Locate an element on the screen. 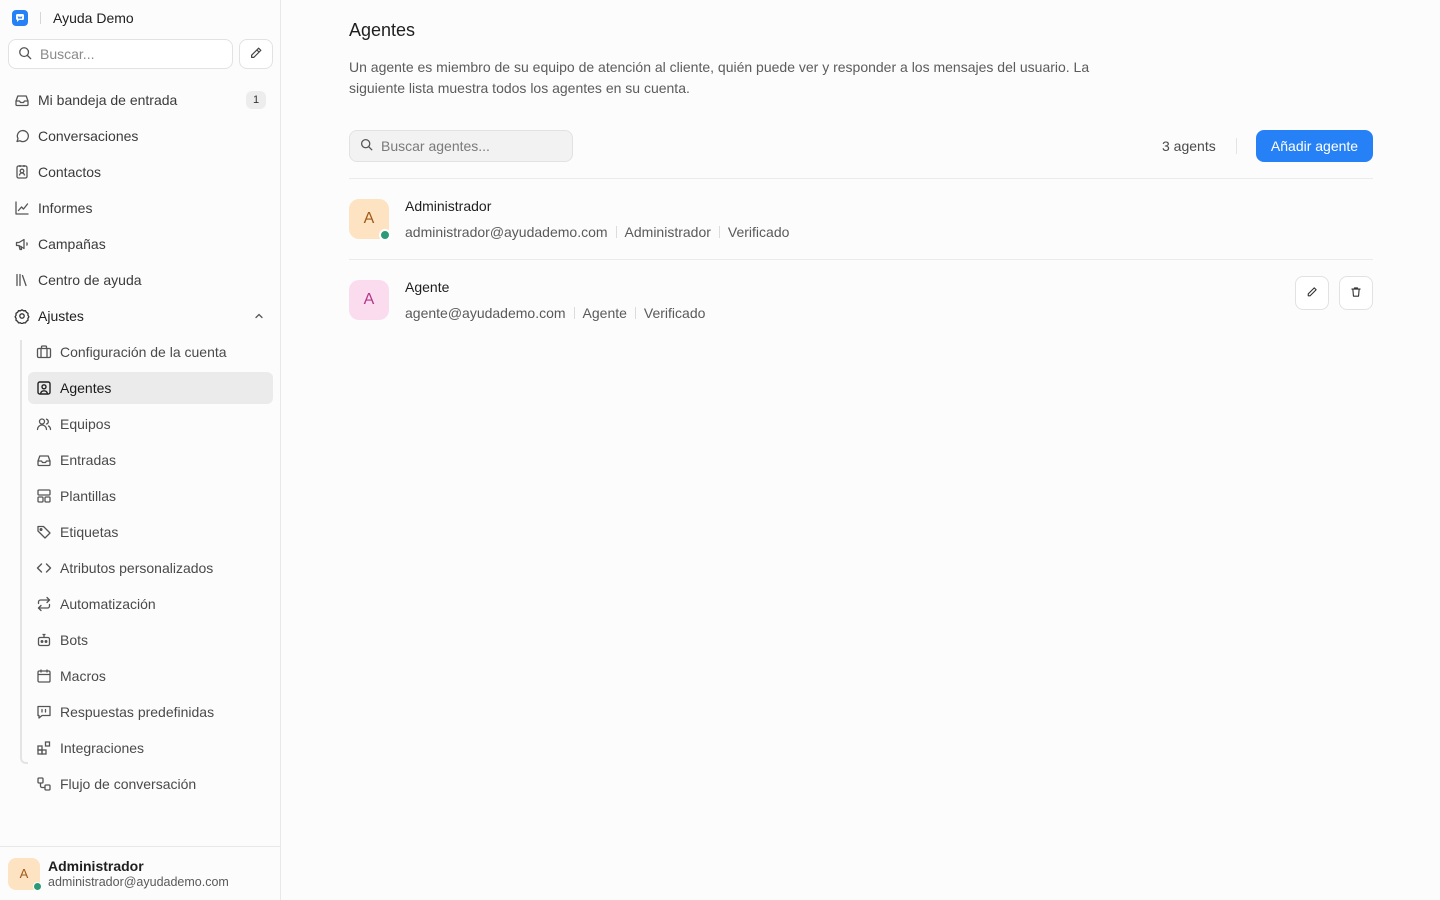 This screenshot has height=900, width=1440. sidebar-item-custom-attributes: Atributos personalizados is located at coordinates (150, 568).